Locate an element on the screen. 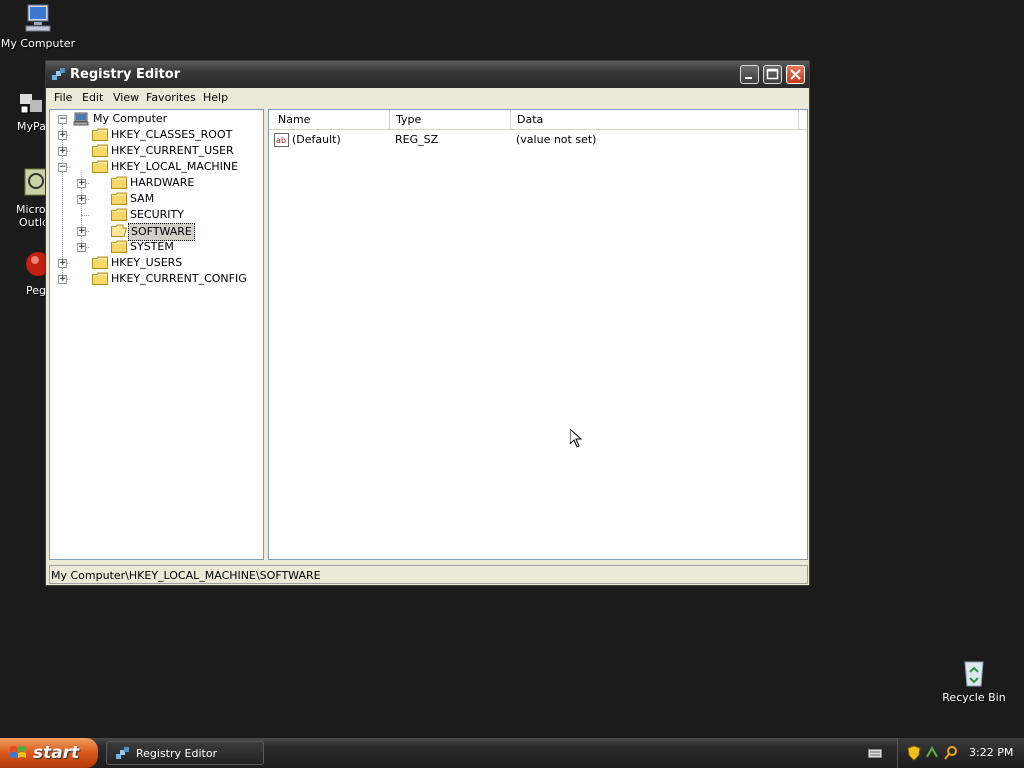 This screenshot has height=768, width=1024. desktop-icon-recycle-bin: Recycle Bin is located at coordinates (974, 680).